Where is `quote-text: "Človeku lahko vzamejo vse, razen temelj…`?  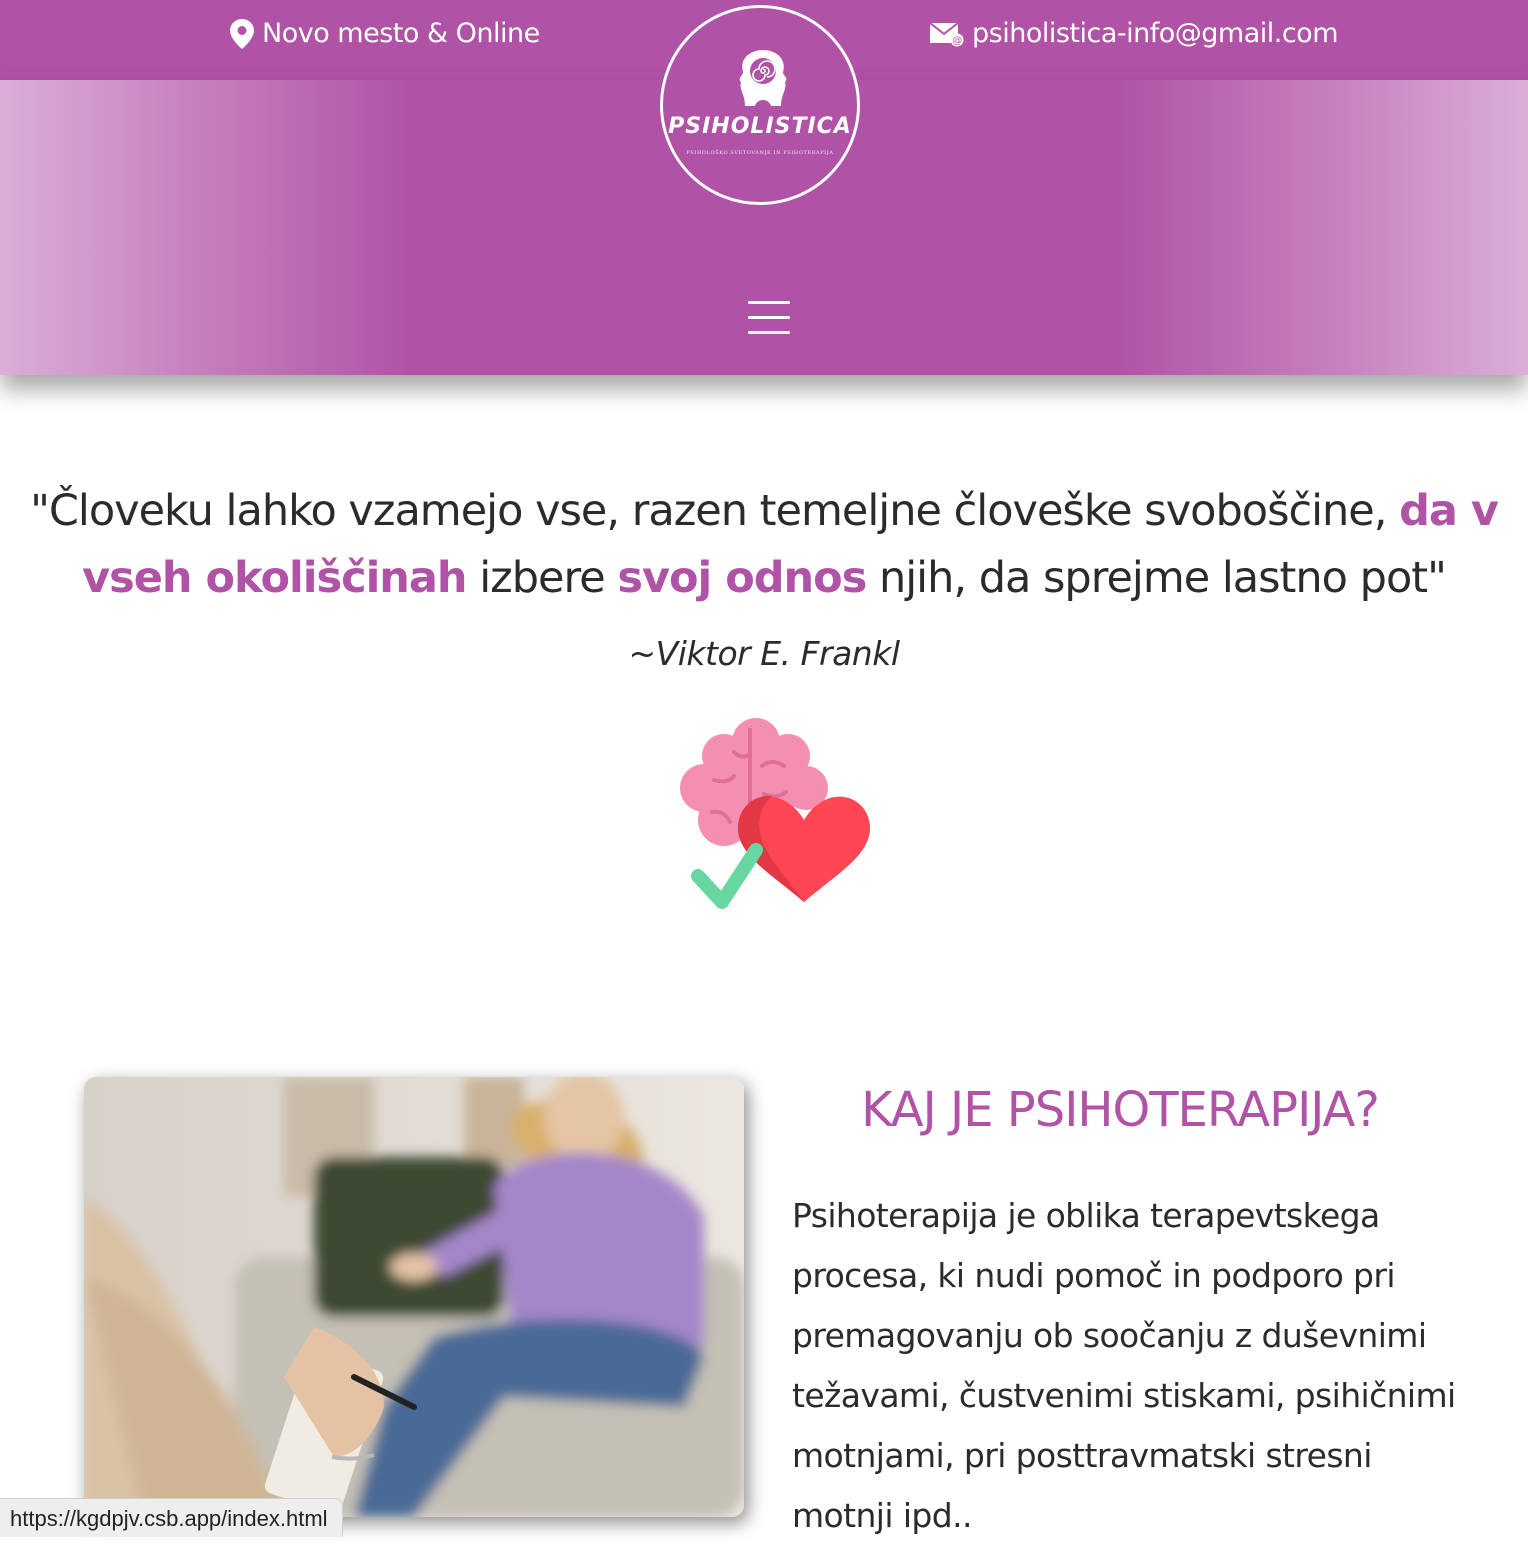 quote-text: "Človeku lahko vzamejo vse, razen temelj… is located at coordinates (764, 545).